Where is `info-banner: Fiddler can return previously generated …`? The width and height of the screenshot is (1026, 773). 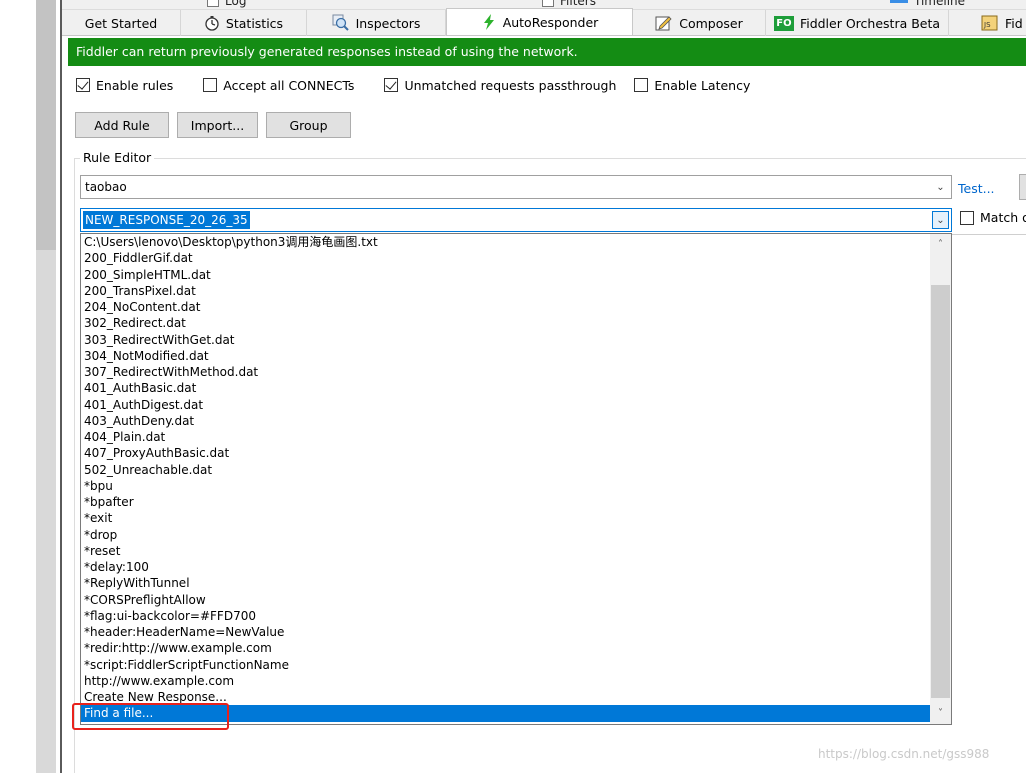 info-banner: Fiddler can return previously generated … is located at coordinates (547, 52).